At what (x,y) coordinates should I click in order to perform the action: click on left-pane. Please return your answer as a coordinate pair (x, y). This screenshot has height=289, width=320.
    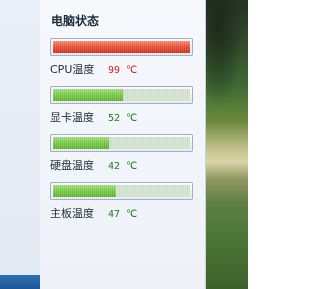
    Looking at the image, I should click on (20, 144).